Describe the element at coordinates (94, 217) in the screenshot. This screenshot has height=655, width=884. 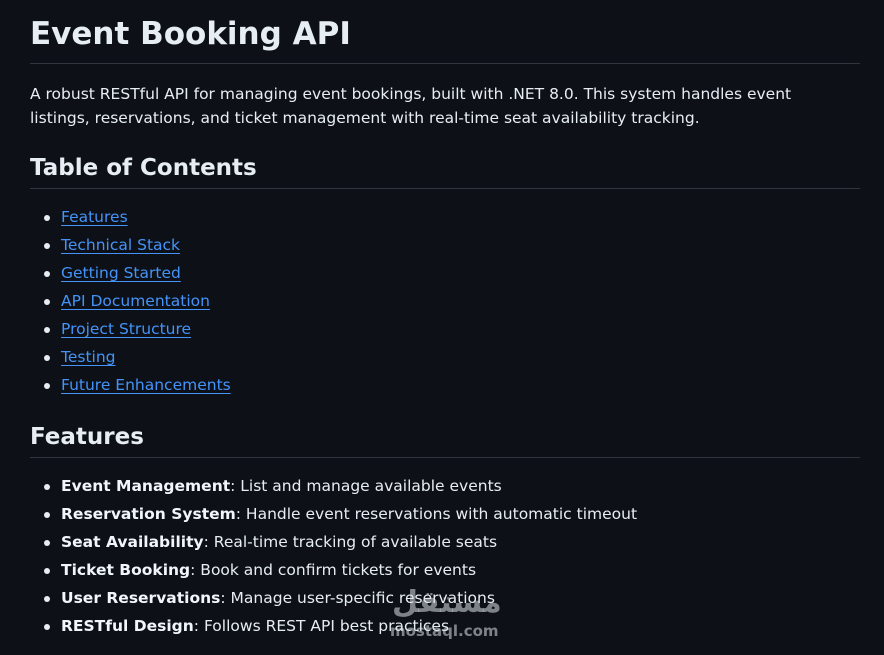
I see `toc-link-features: Features` at that location.